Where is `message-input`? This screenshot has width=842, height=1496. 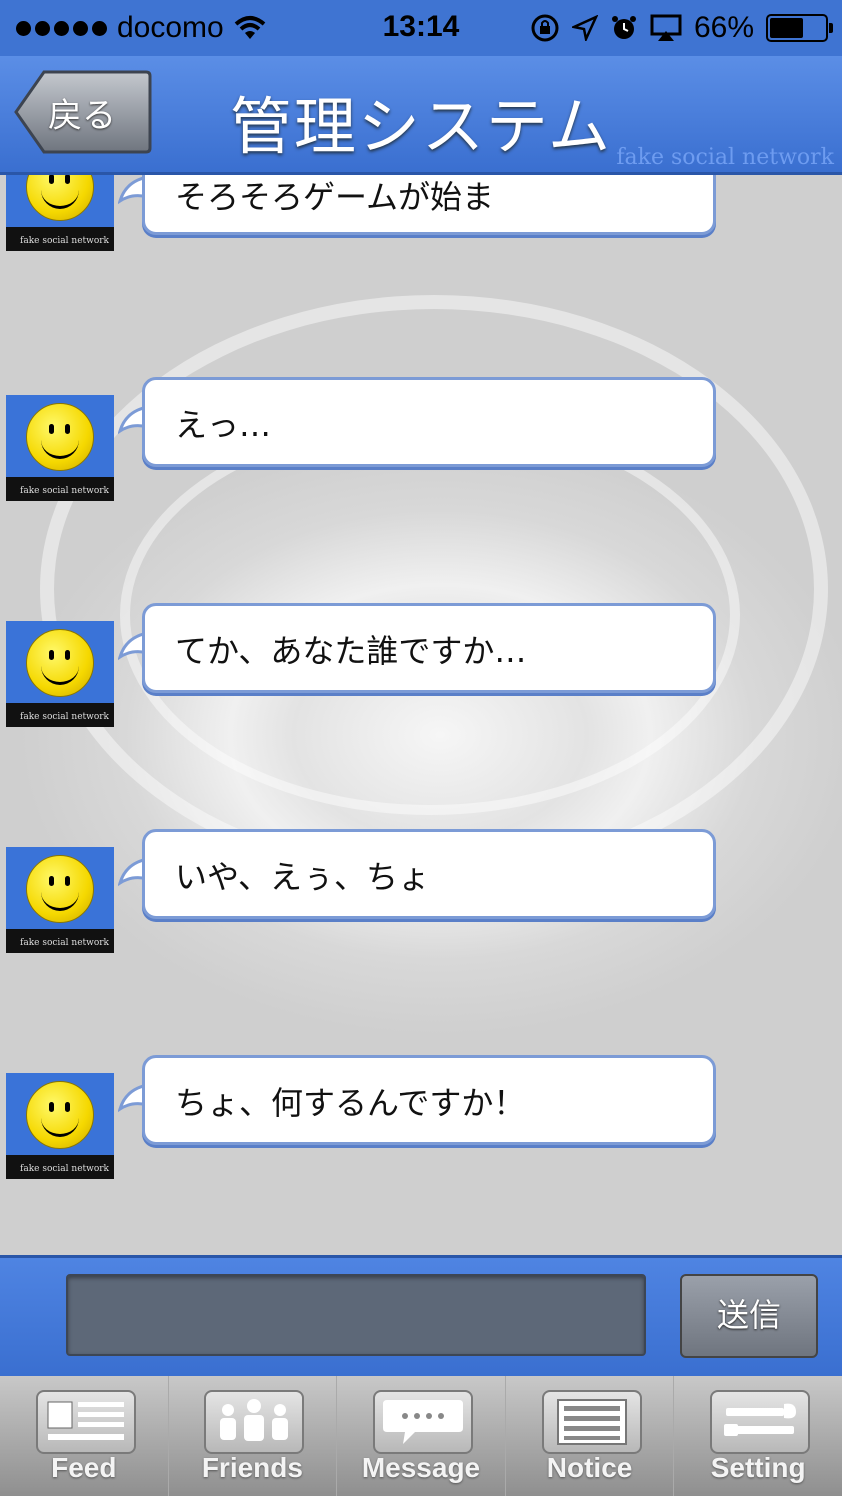 message-input is located at coordinates (356, 1315).